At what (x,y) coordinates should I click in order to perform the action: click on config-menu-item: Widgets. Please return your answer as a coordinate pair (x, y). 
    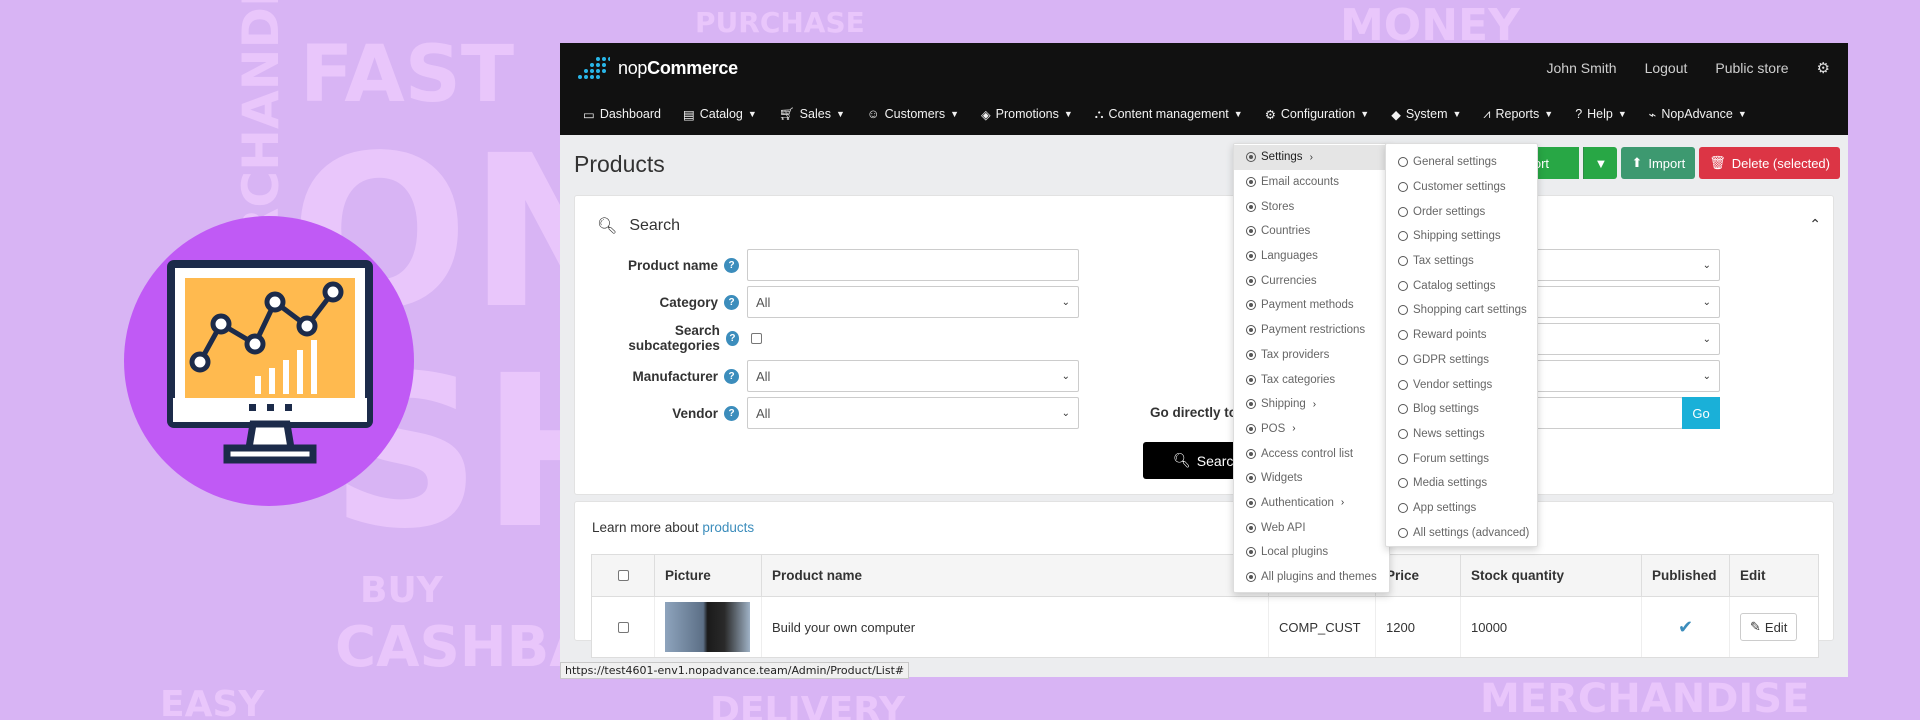
    Looking at the image, I should click on (1311, 478).